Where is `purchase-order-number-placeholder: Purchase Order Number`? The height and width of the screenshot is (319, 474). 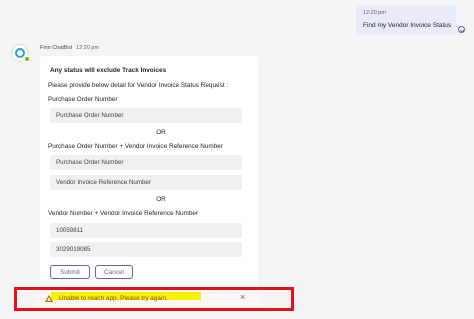 purchase-order-number-placeholder: Purchase Order Number is located at coordinates (90, 115).